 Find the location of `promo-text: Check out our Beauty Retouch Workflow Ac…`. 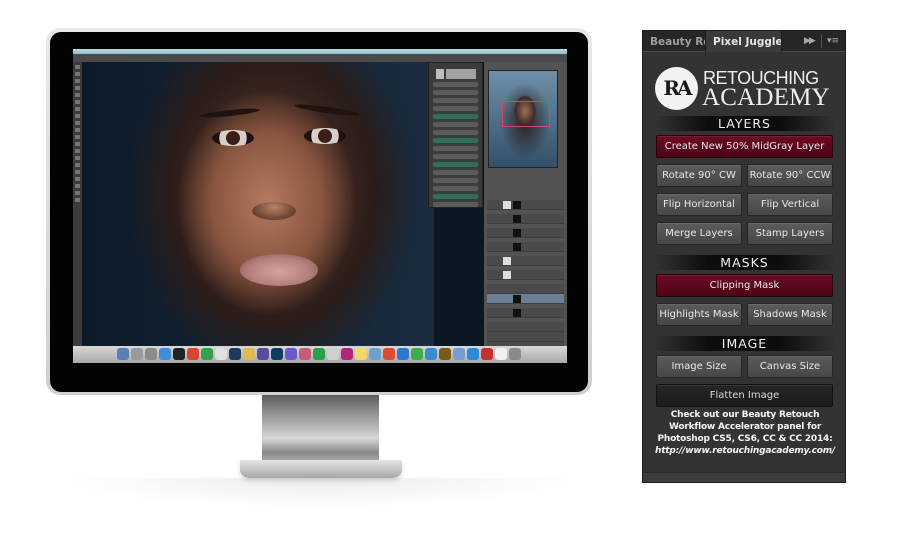

promo-text: Check out our Beauty Retouch Workflow Ac… is located at coordinates (745, 427).